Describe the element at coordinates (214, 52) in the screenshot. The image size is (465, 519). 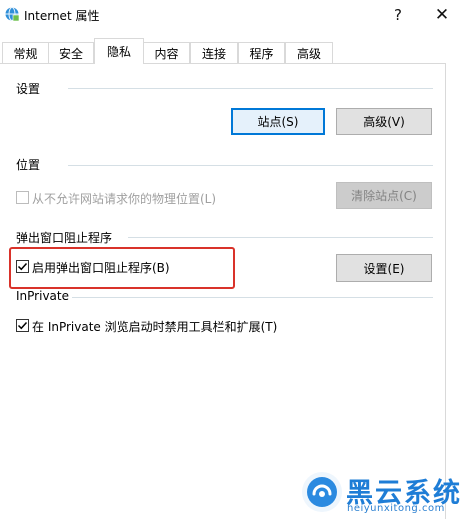
I see `tab-connections: 连接` at that location.